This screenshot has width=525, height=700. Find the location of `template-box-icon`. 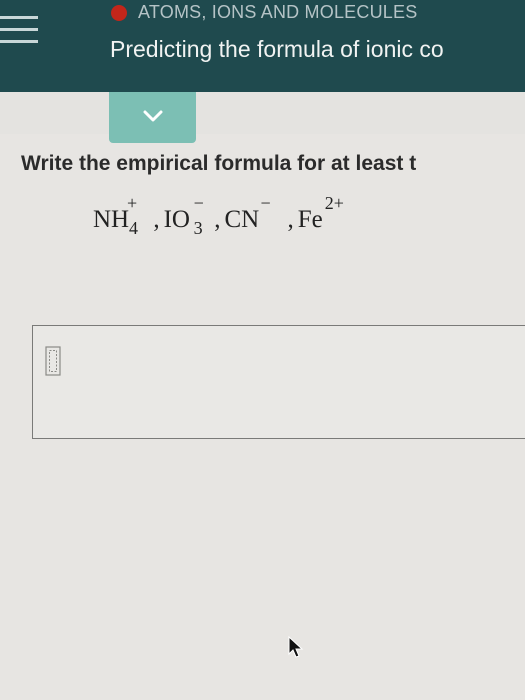

template-box-icon is located at coordinates (53, 361).